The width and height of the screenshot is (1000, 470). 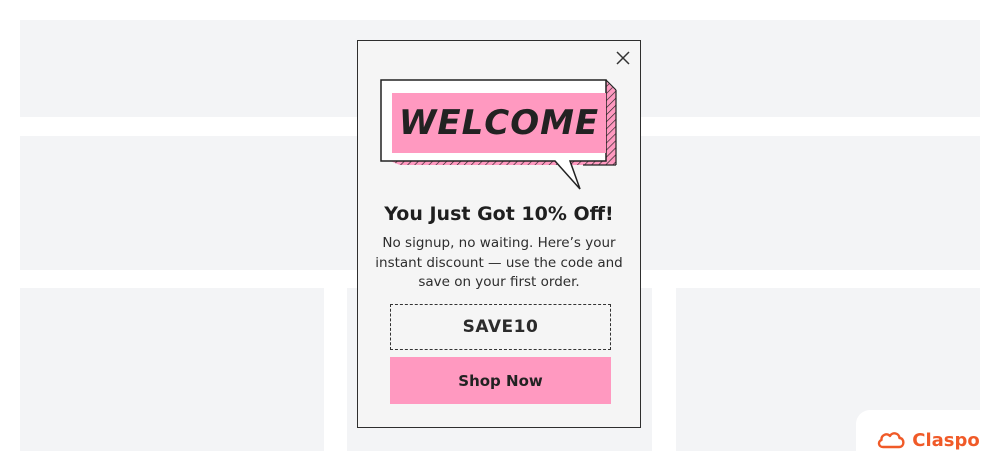 I want to click on welcome-speech-bubble: WELCOME, so click(x=503, y=138).